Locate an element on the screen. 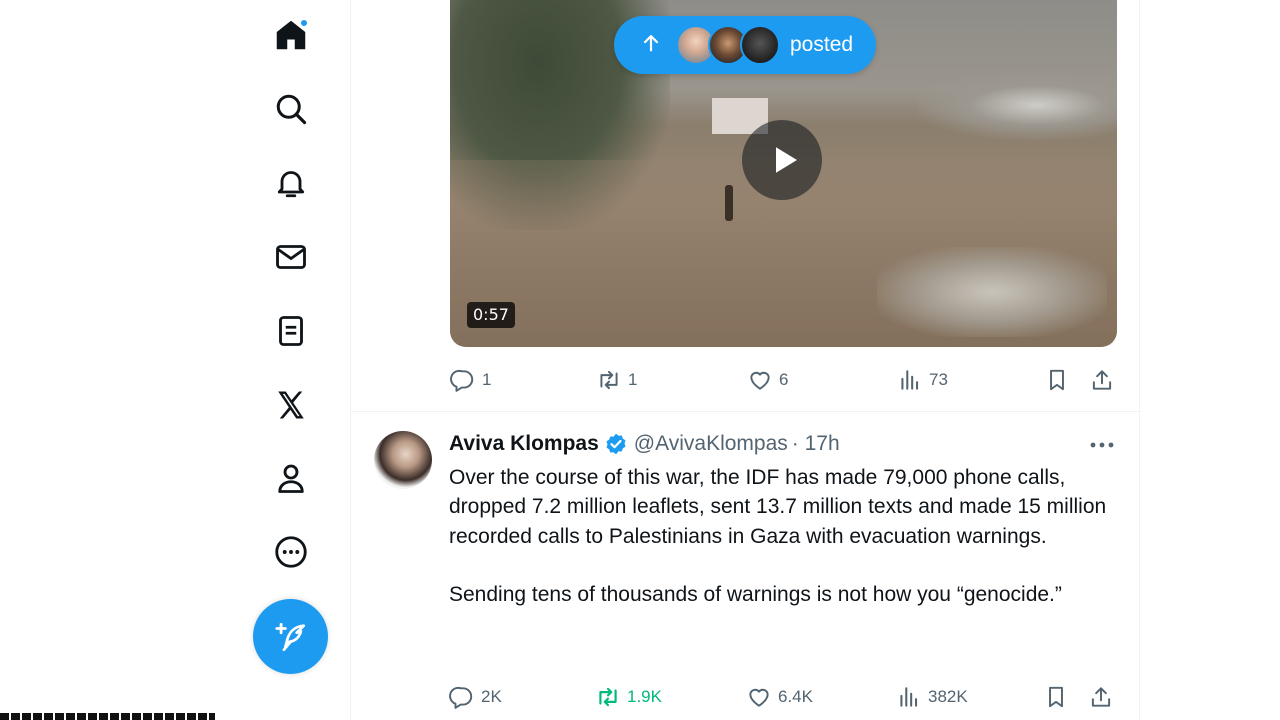 The image size is (1280, 720). post-actions: 2K 1.9K 6.4K 382K is located at coordinates (782, 697).